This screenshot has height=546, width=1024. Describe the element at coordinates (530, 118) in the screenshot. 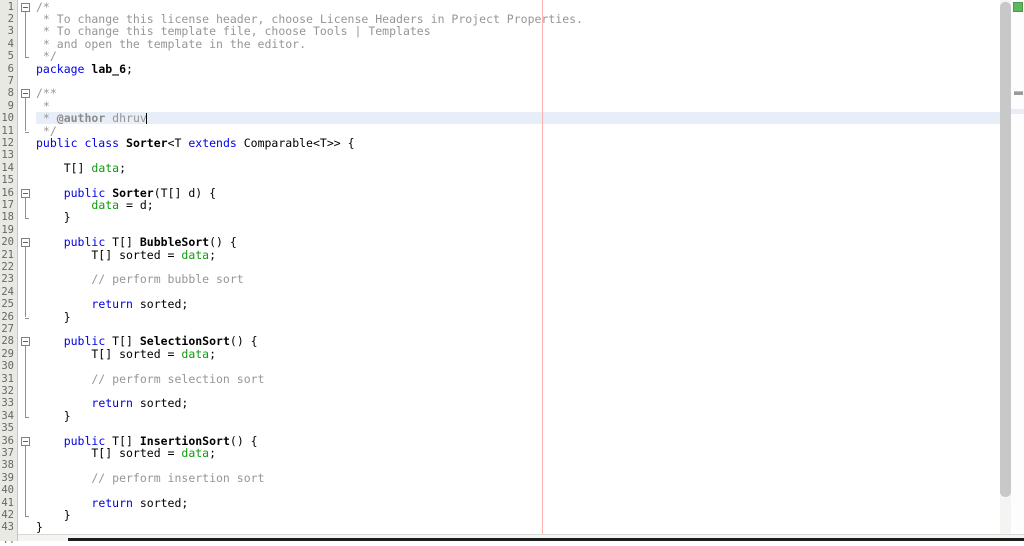

I see `code-line: * @author dhruv` at that location.